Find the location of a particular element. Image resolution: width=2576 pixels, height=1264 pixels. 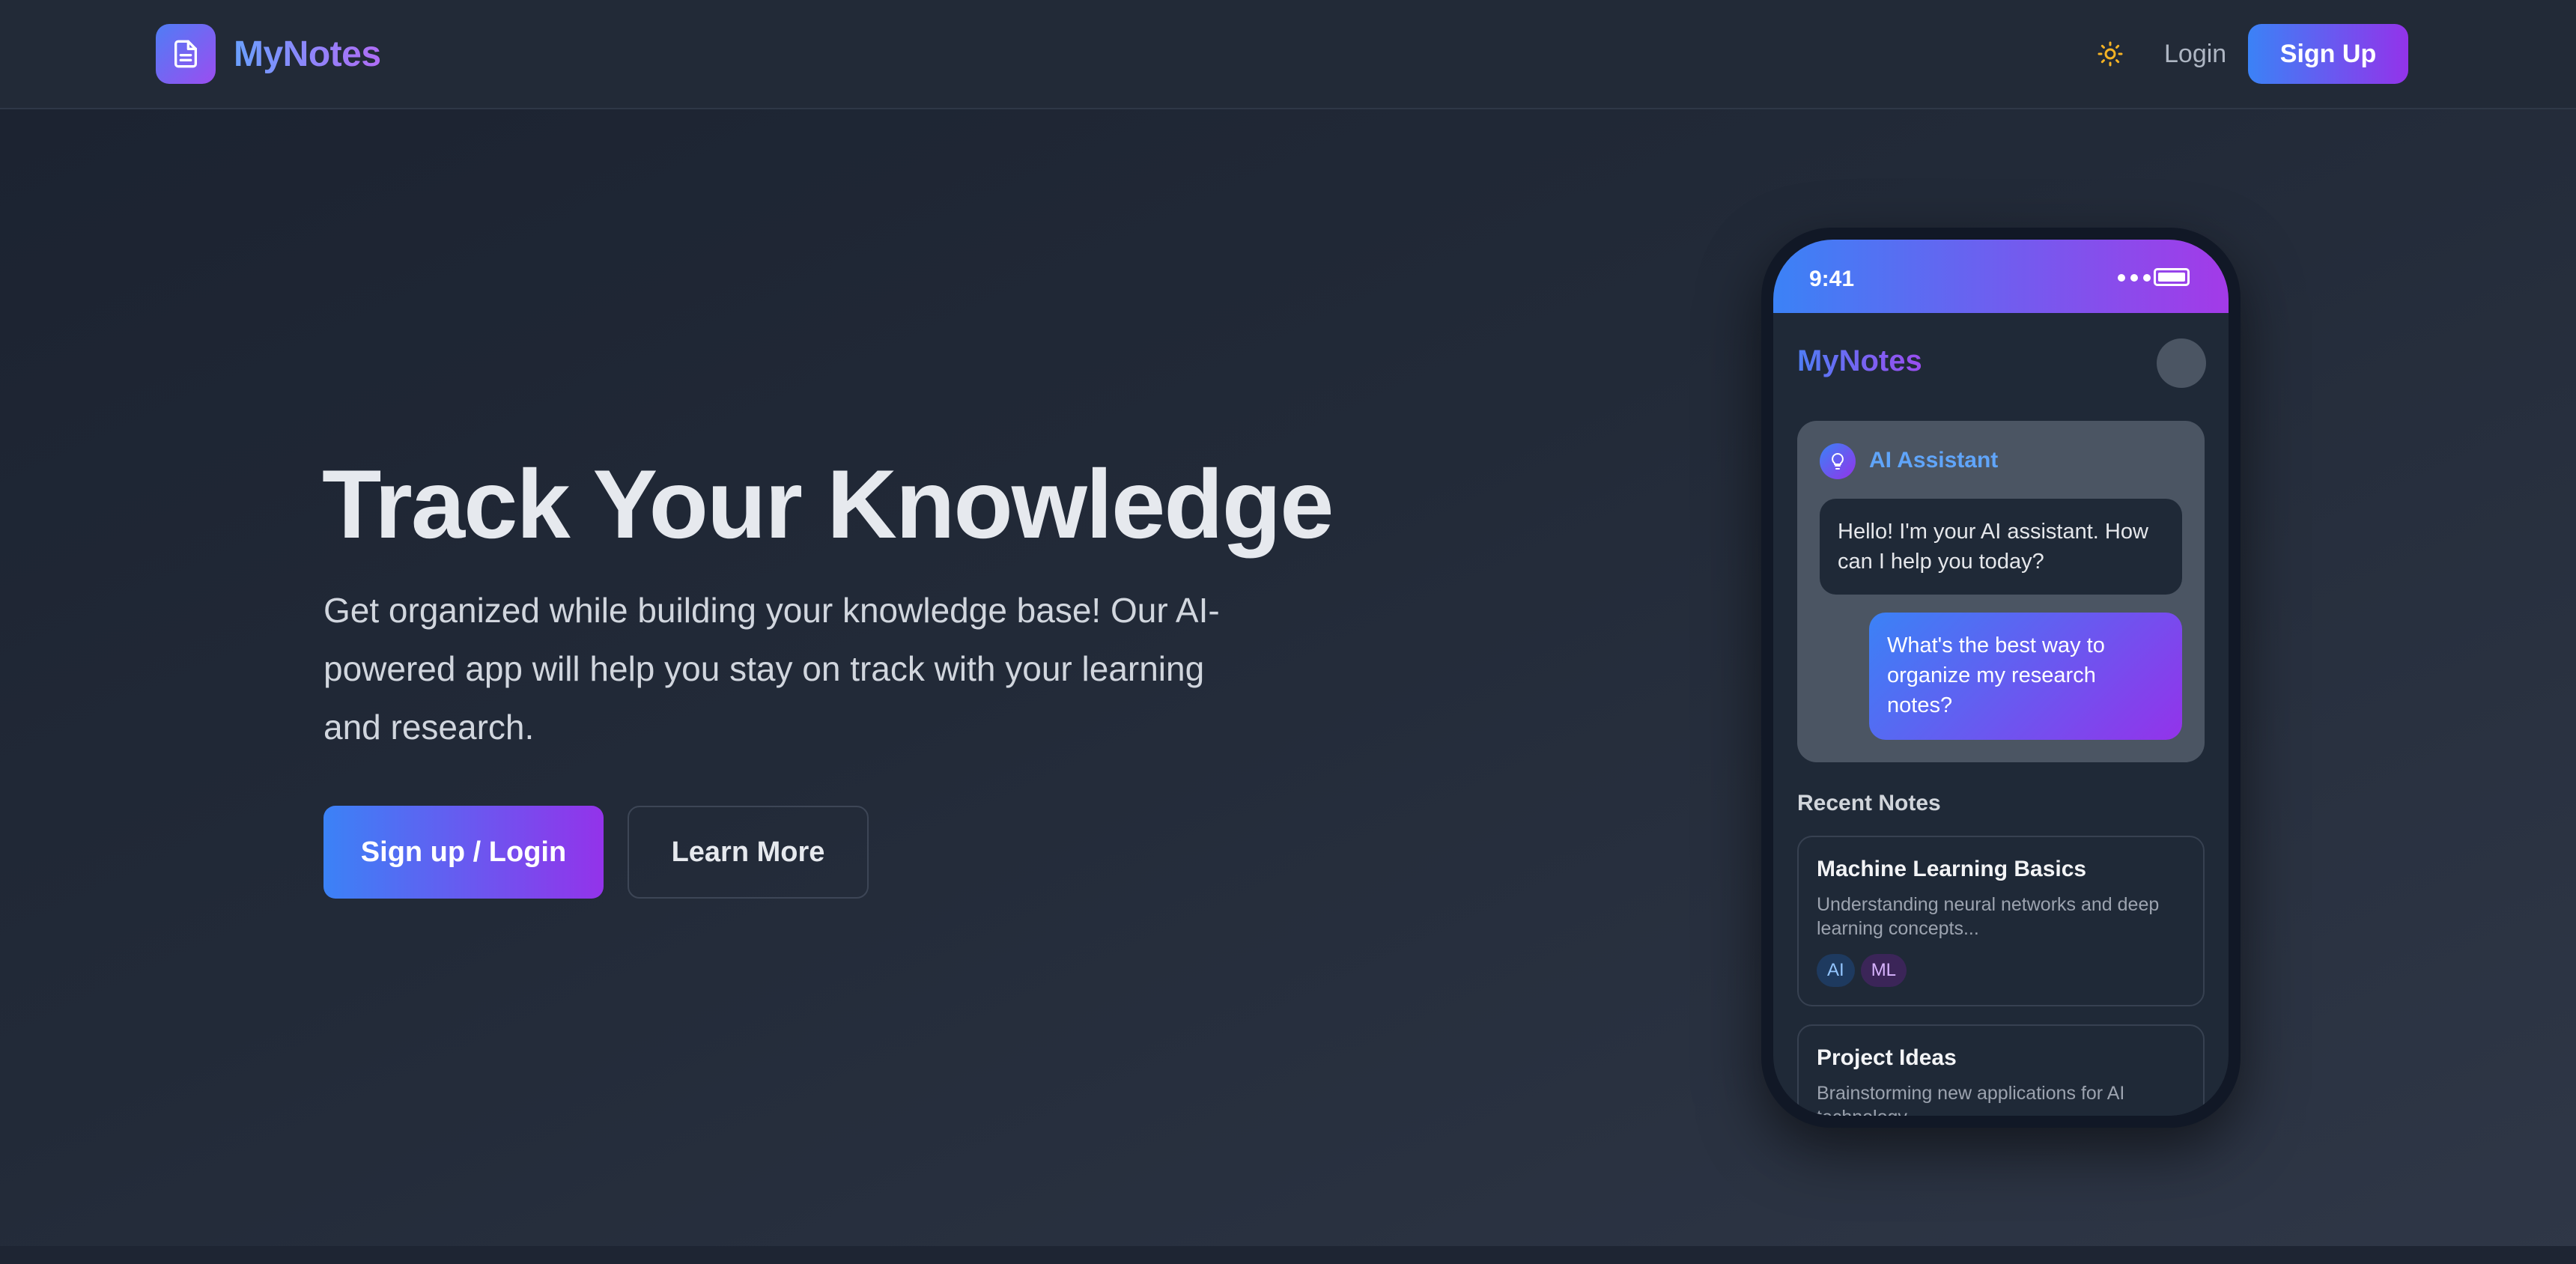

brand: MyNotes is located at coordinates (268, 54).